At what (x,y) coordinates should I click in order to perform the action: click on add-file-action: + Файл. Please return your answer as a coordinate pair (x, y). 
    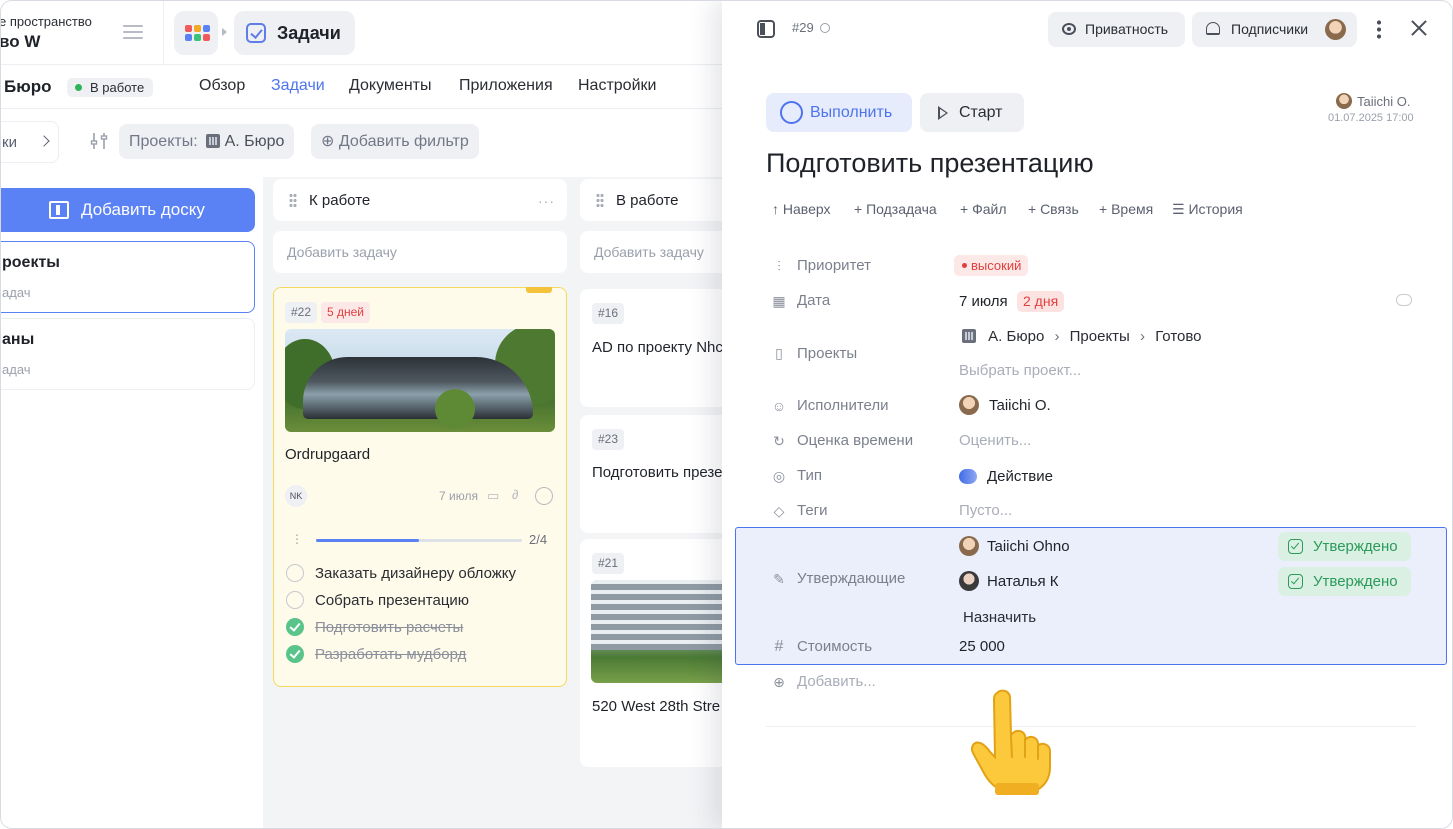
    Looking at the image, I should click on (983, 209).